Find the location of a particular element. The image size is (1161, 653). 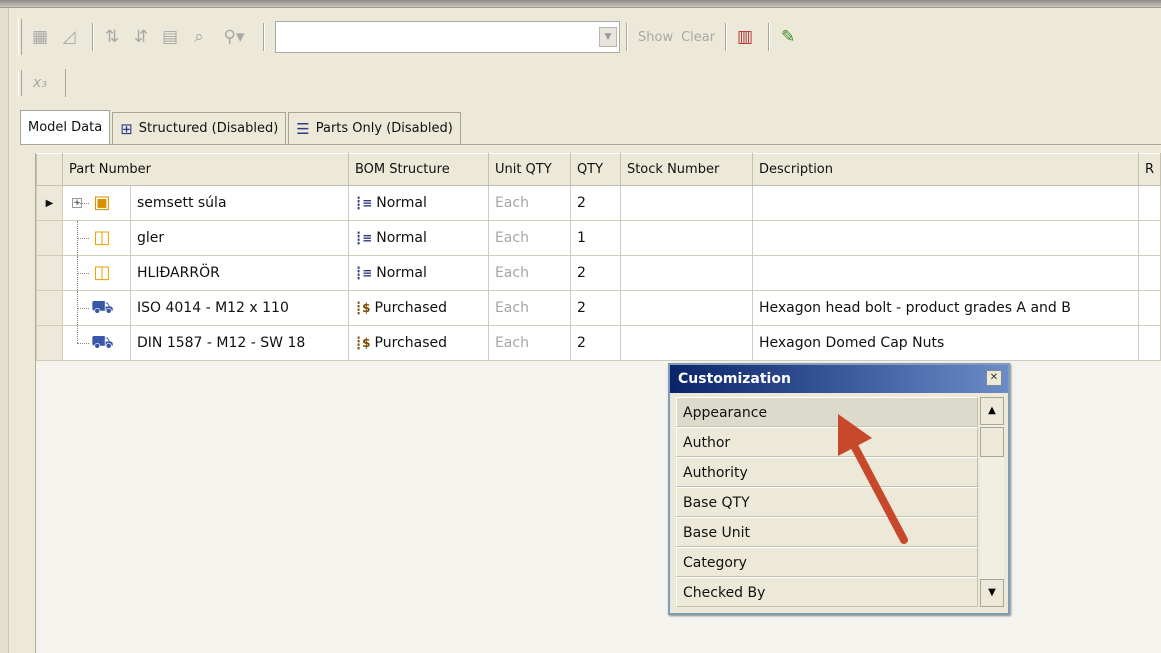

qty-cell: 1 is located at coordinates (595, 238).